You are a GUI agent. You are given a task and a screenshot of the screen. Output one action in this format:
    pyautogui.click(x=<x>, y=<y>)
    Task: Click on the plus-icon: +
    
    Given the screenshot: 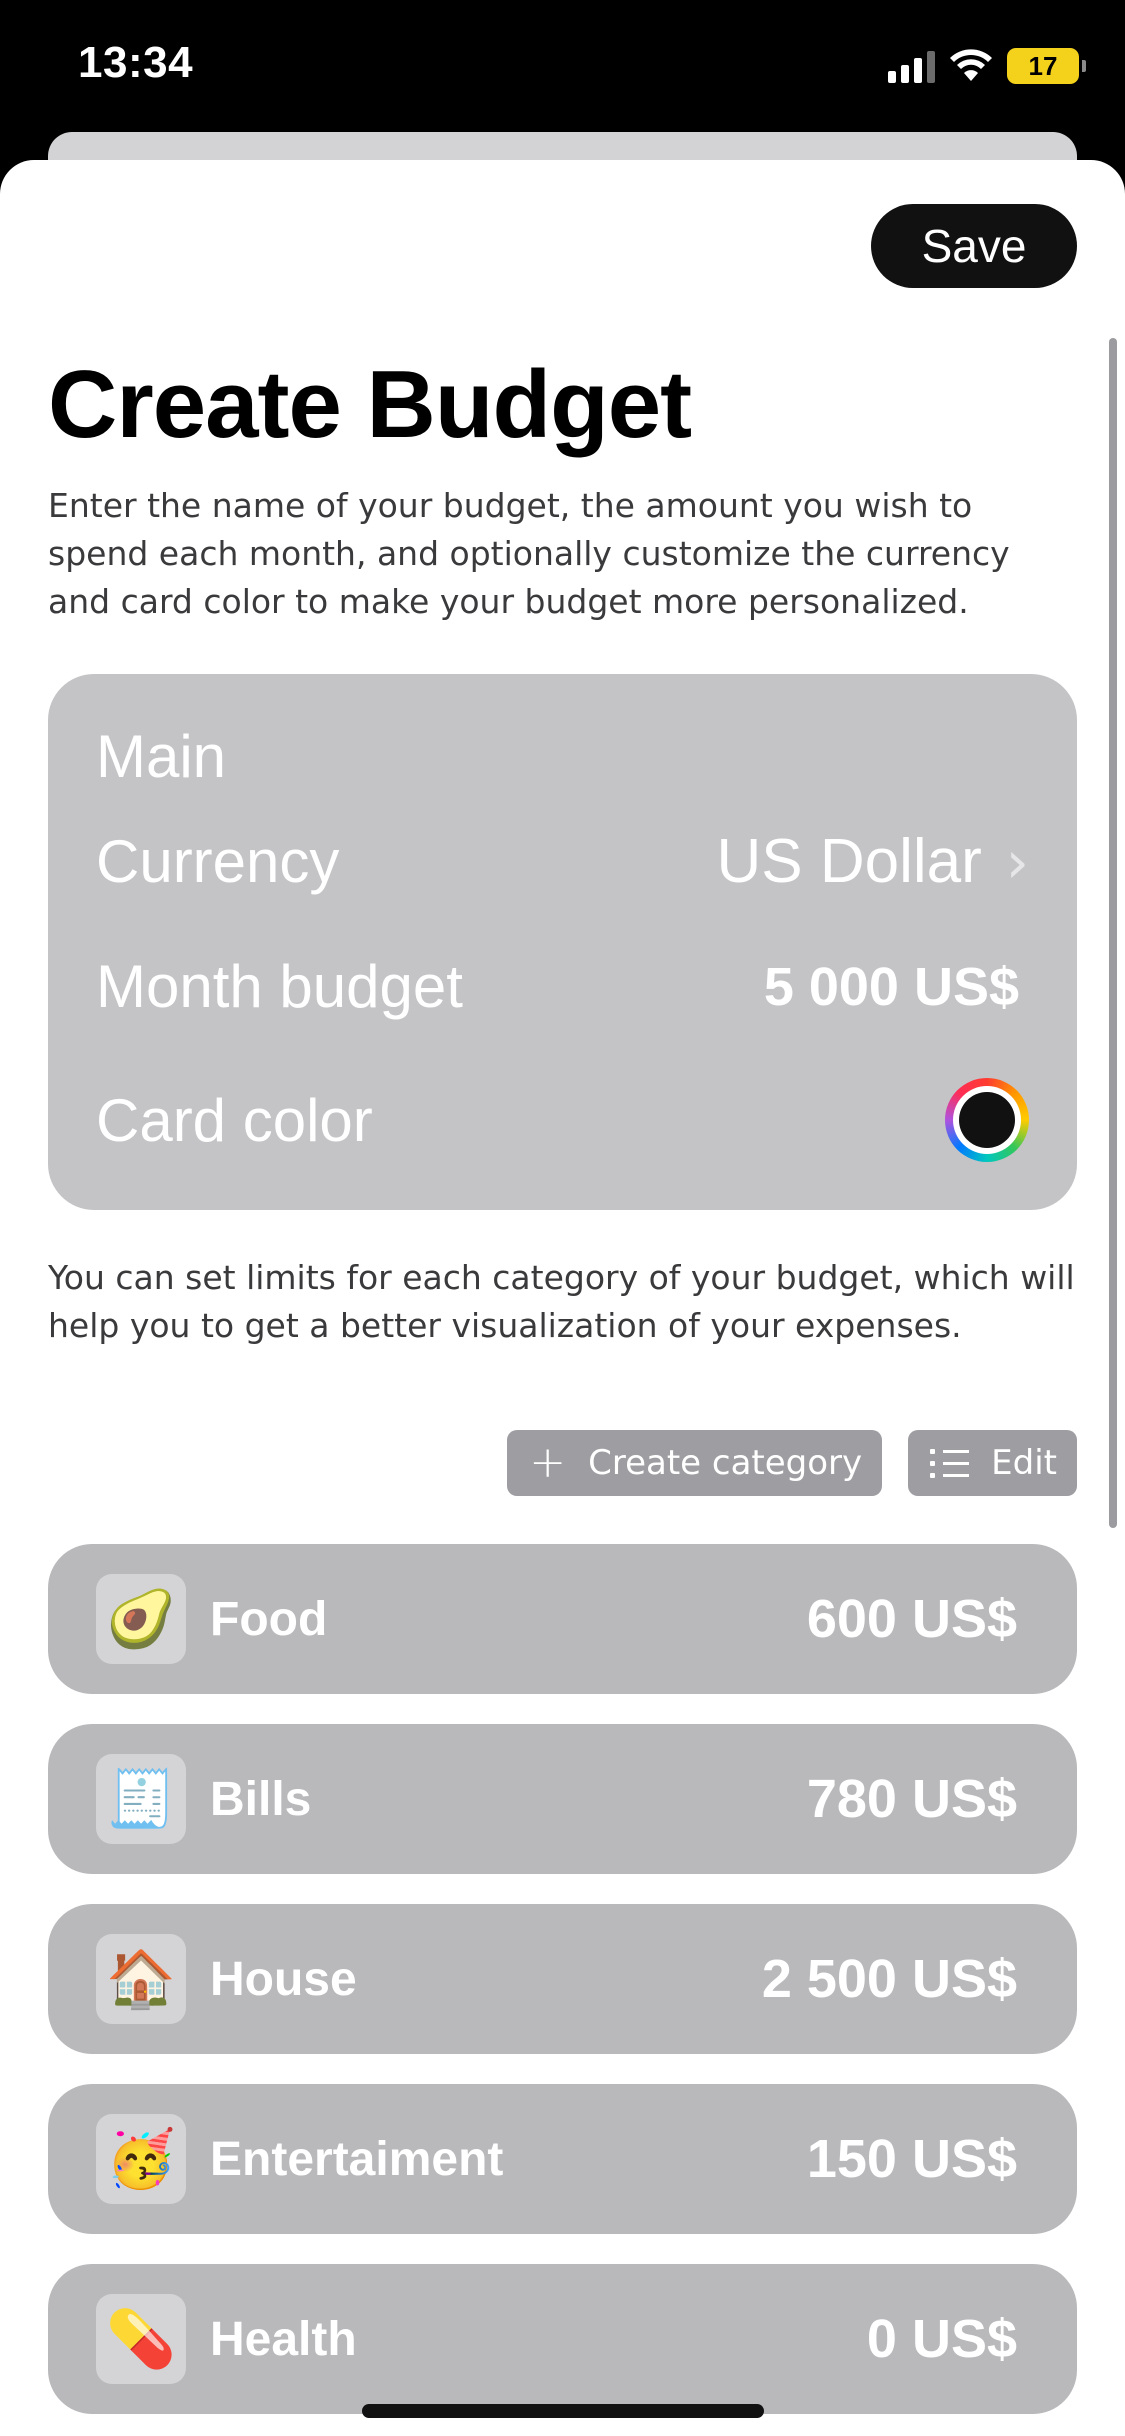 What is the action you would take?
    pyautogui.click(x=548, y=1462)
    